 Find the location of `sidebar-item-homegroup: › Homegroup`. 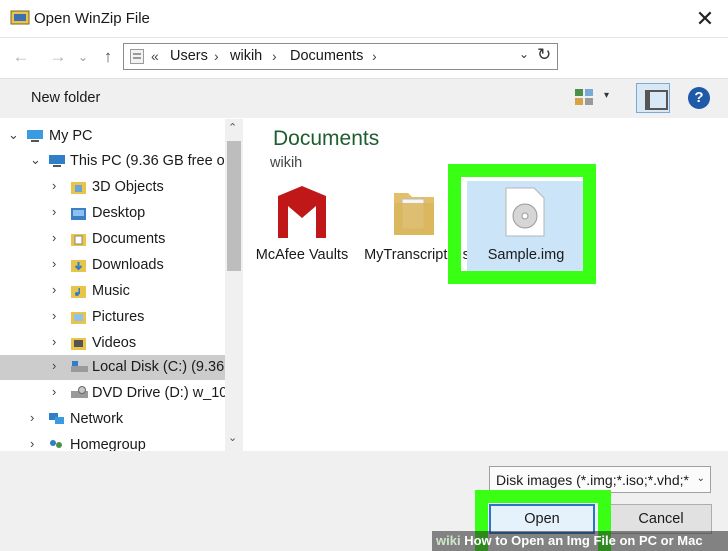

sidebar-item-homegroup: › Homegroup is located at coordinates (112, 442).